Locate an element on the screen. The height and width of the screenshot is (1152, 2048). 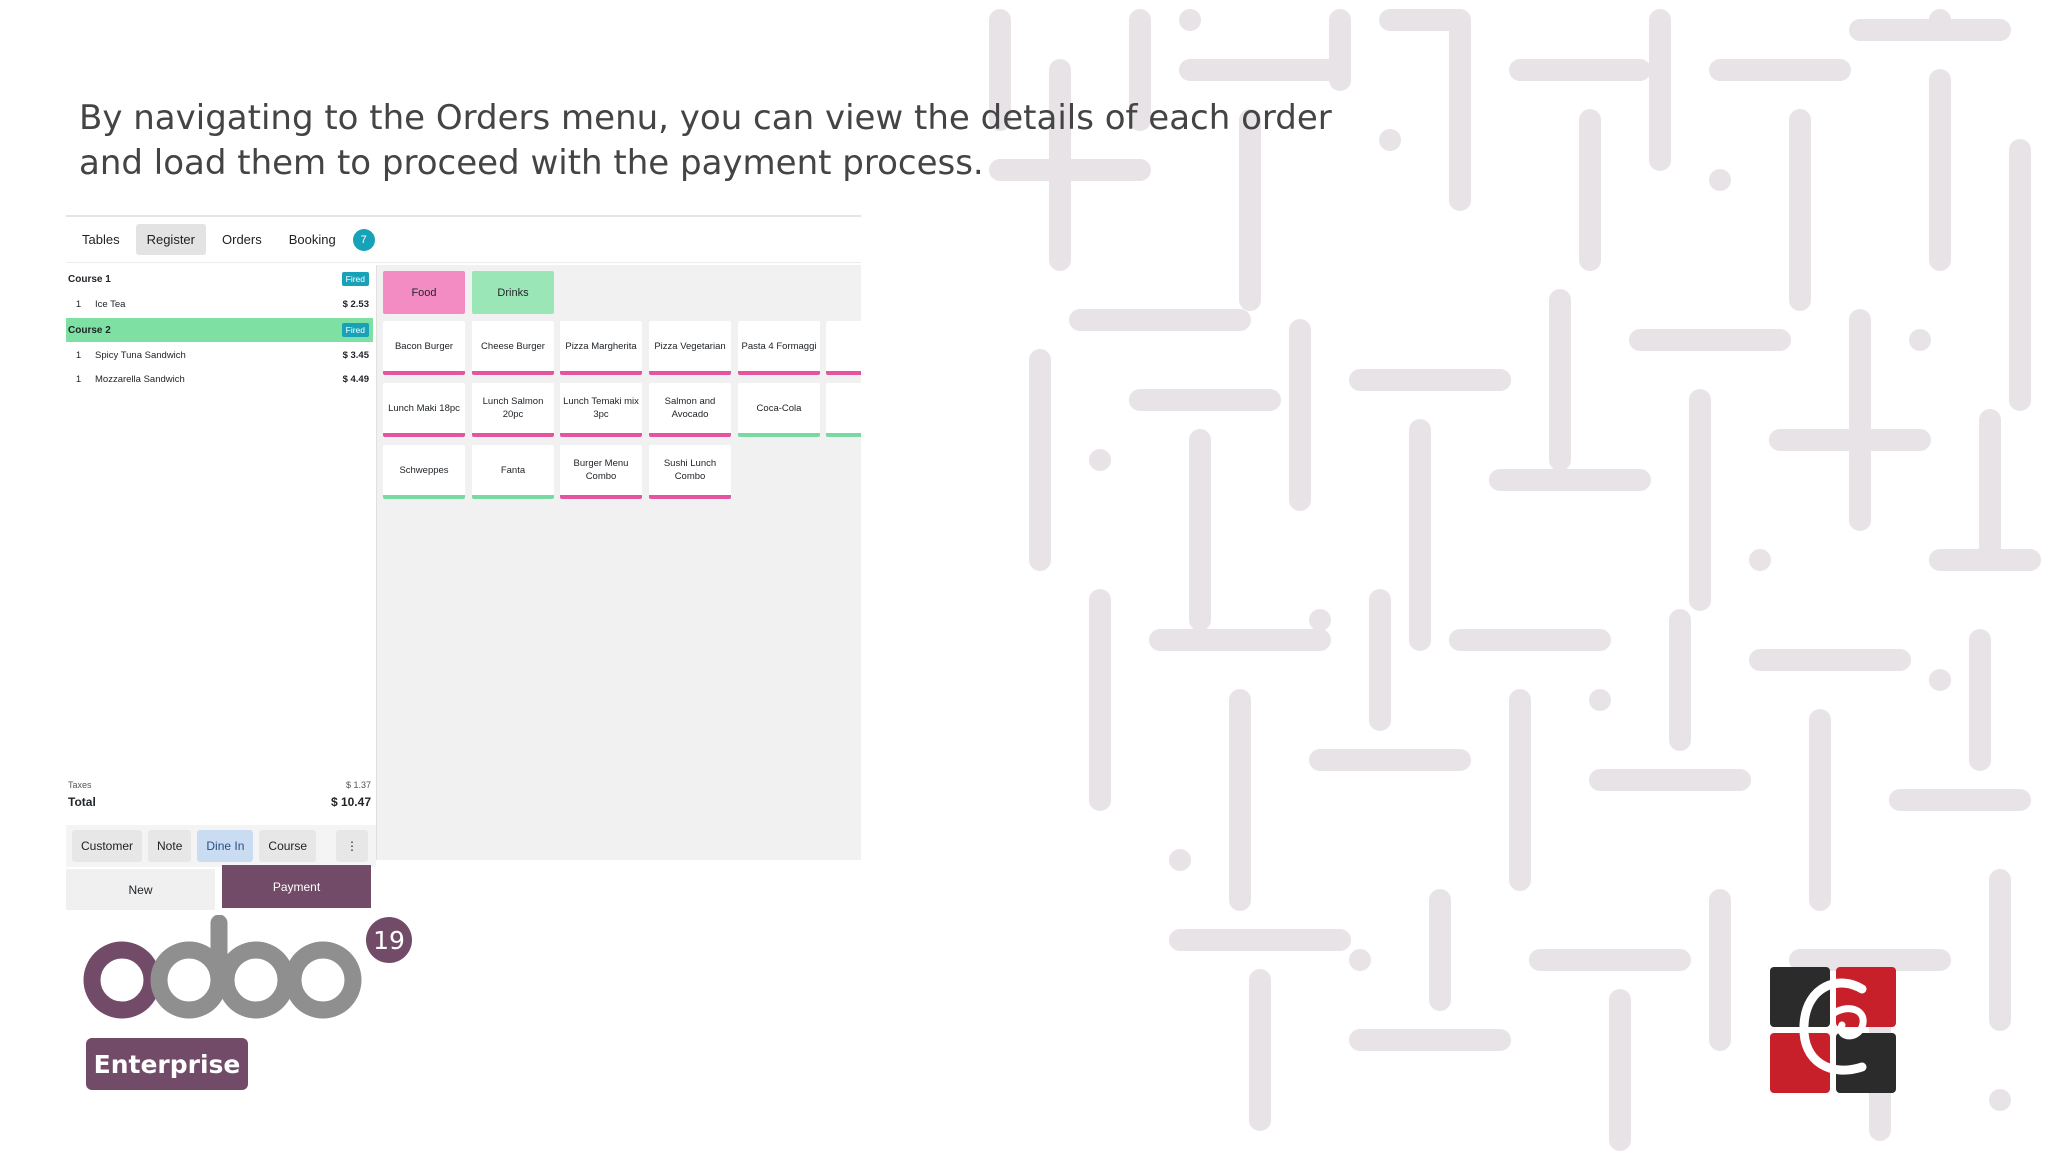
line-name: Ice Tea is located at coordinates (110, 304).